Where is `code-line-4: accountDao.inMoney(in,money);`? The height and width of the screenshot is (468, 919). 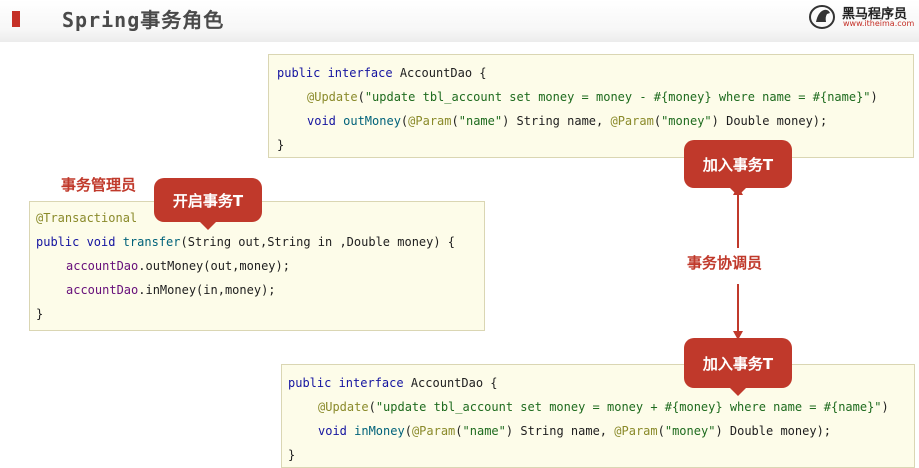 code-line-4: accountDao.inMoney(in,money); is located at coordinates (171, 290).